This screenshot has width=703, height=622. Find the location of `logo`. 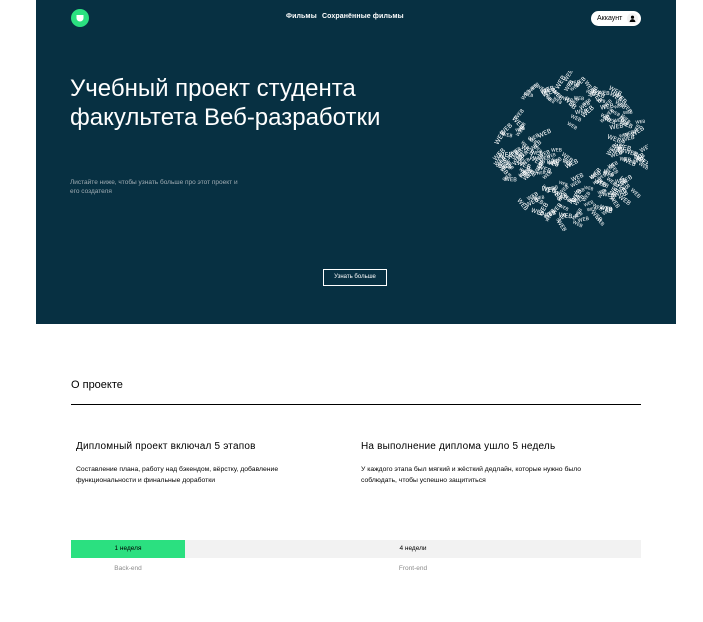

logo is located at coordinates (80, 18).